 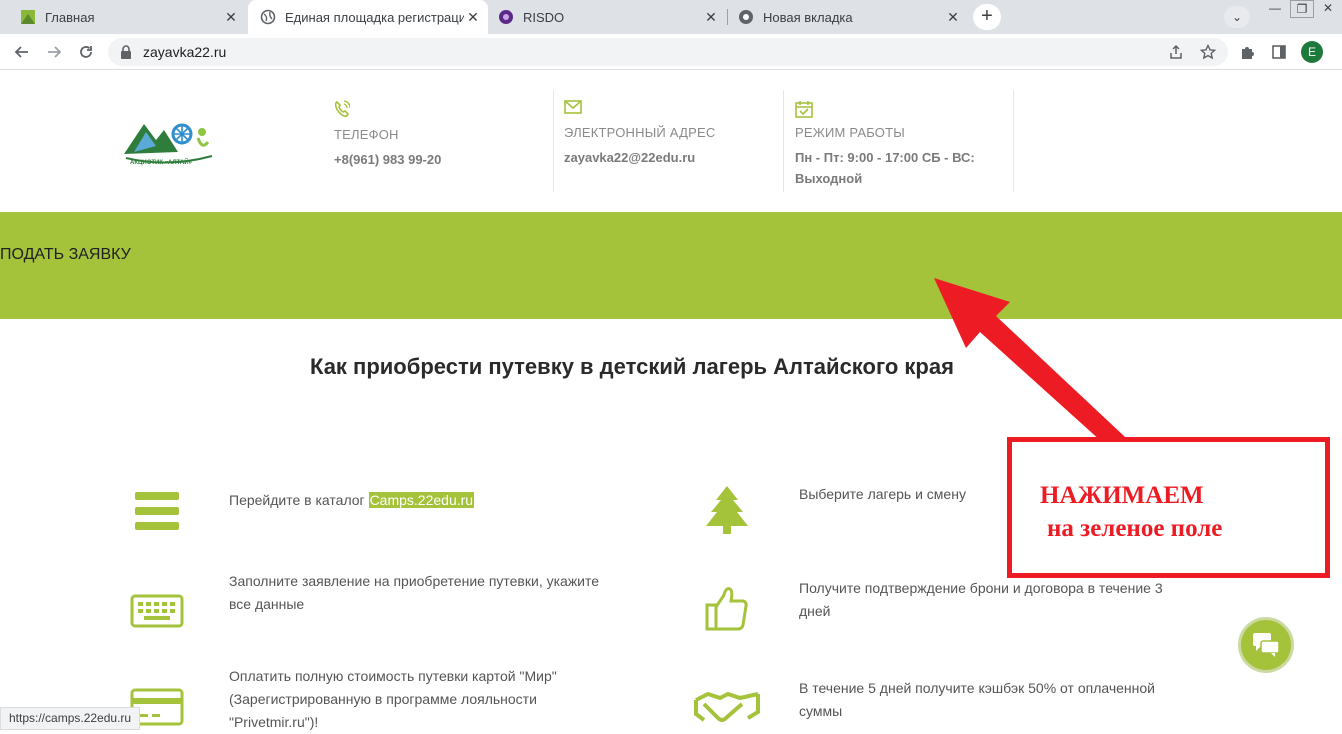 I want to click on email-label: ЭЛЕКТРОННЫЙ АДРЕС, so click(x=640, y=132).